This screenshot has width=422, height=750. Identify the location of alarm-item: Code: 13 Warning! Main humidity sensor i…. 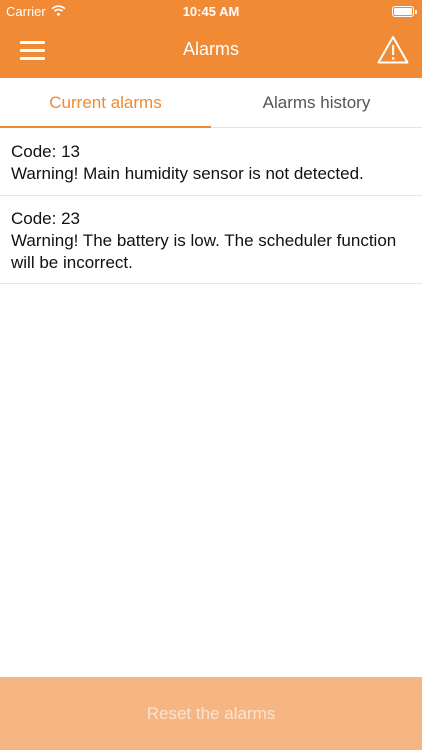
(211, 162).